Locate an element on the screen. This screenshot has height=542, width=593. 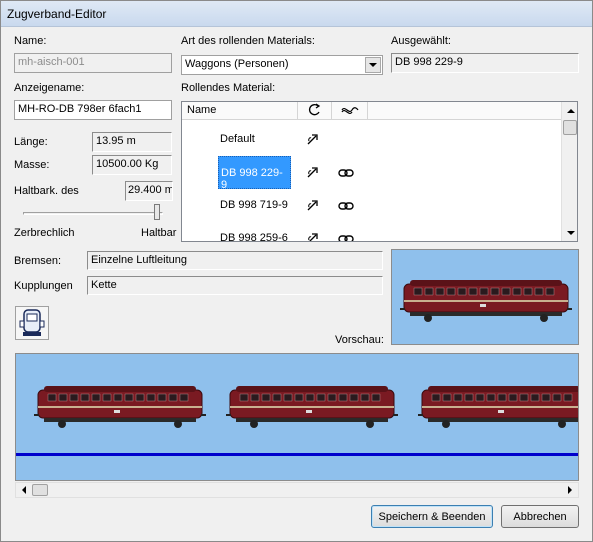
column-coupling is located at coordinates (350, 111).